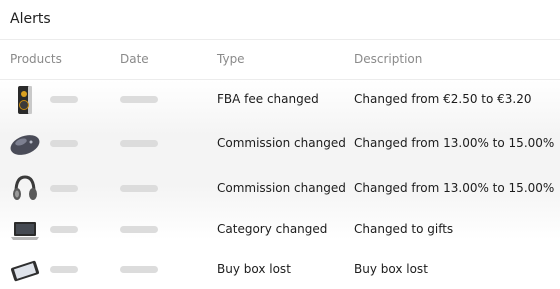 This screenshot has width=560, height=289. Describe the element at coordinates (134, 59) in the screenshot. I see `column-header-date: Date` at that location.